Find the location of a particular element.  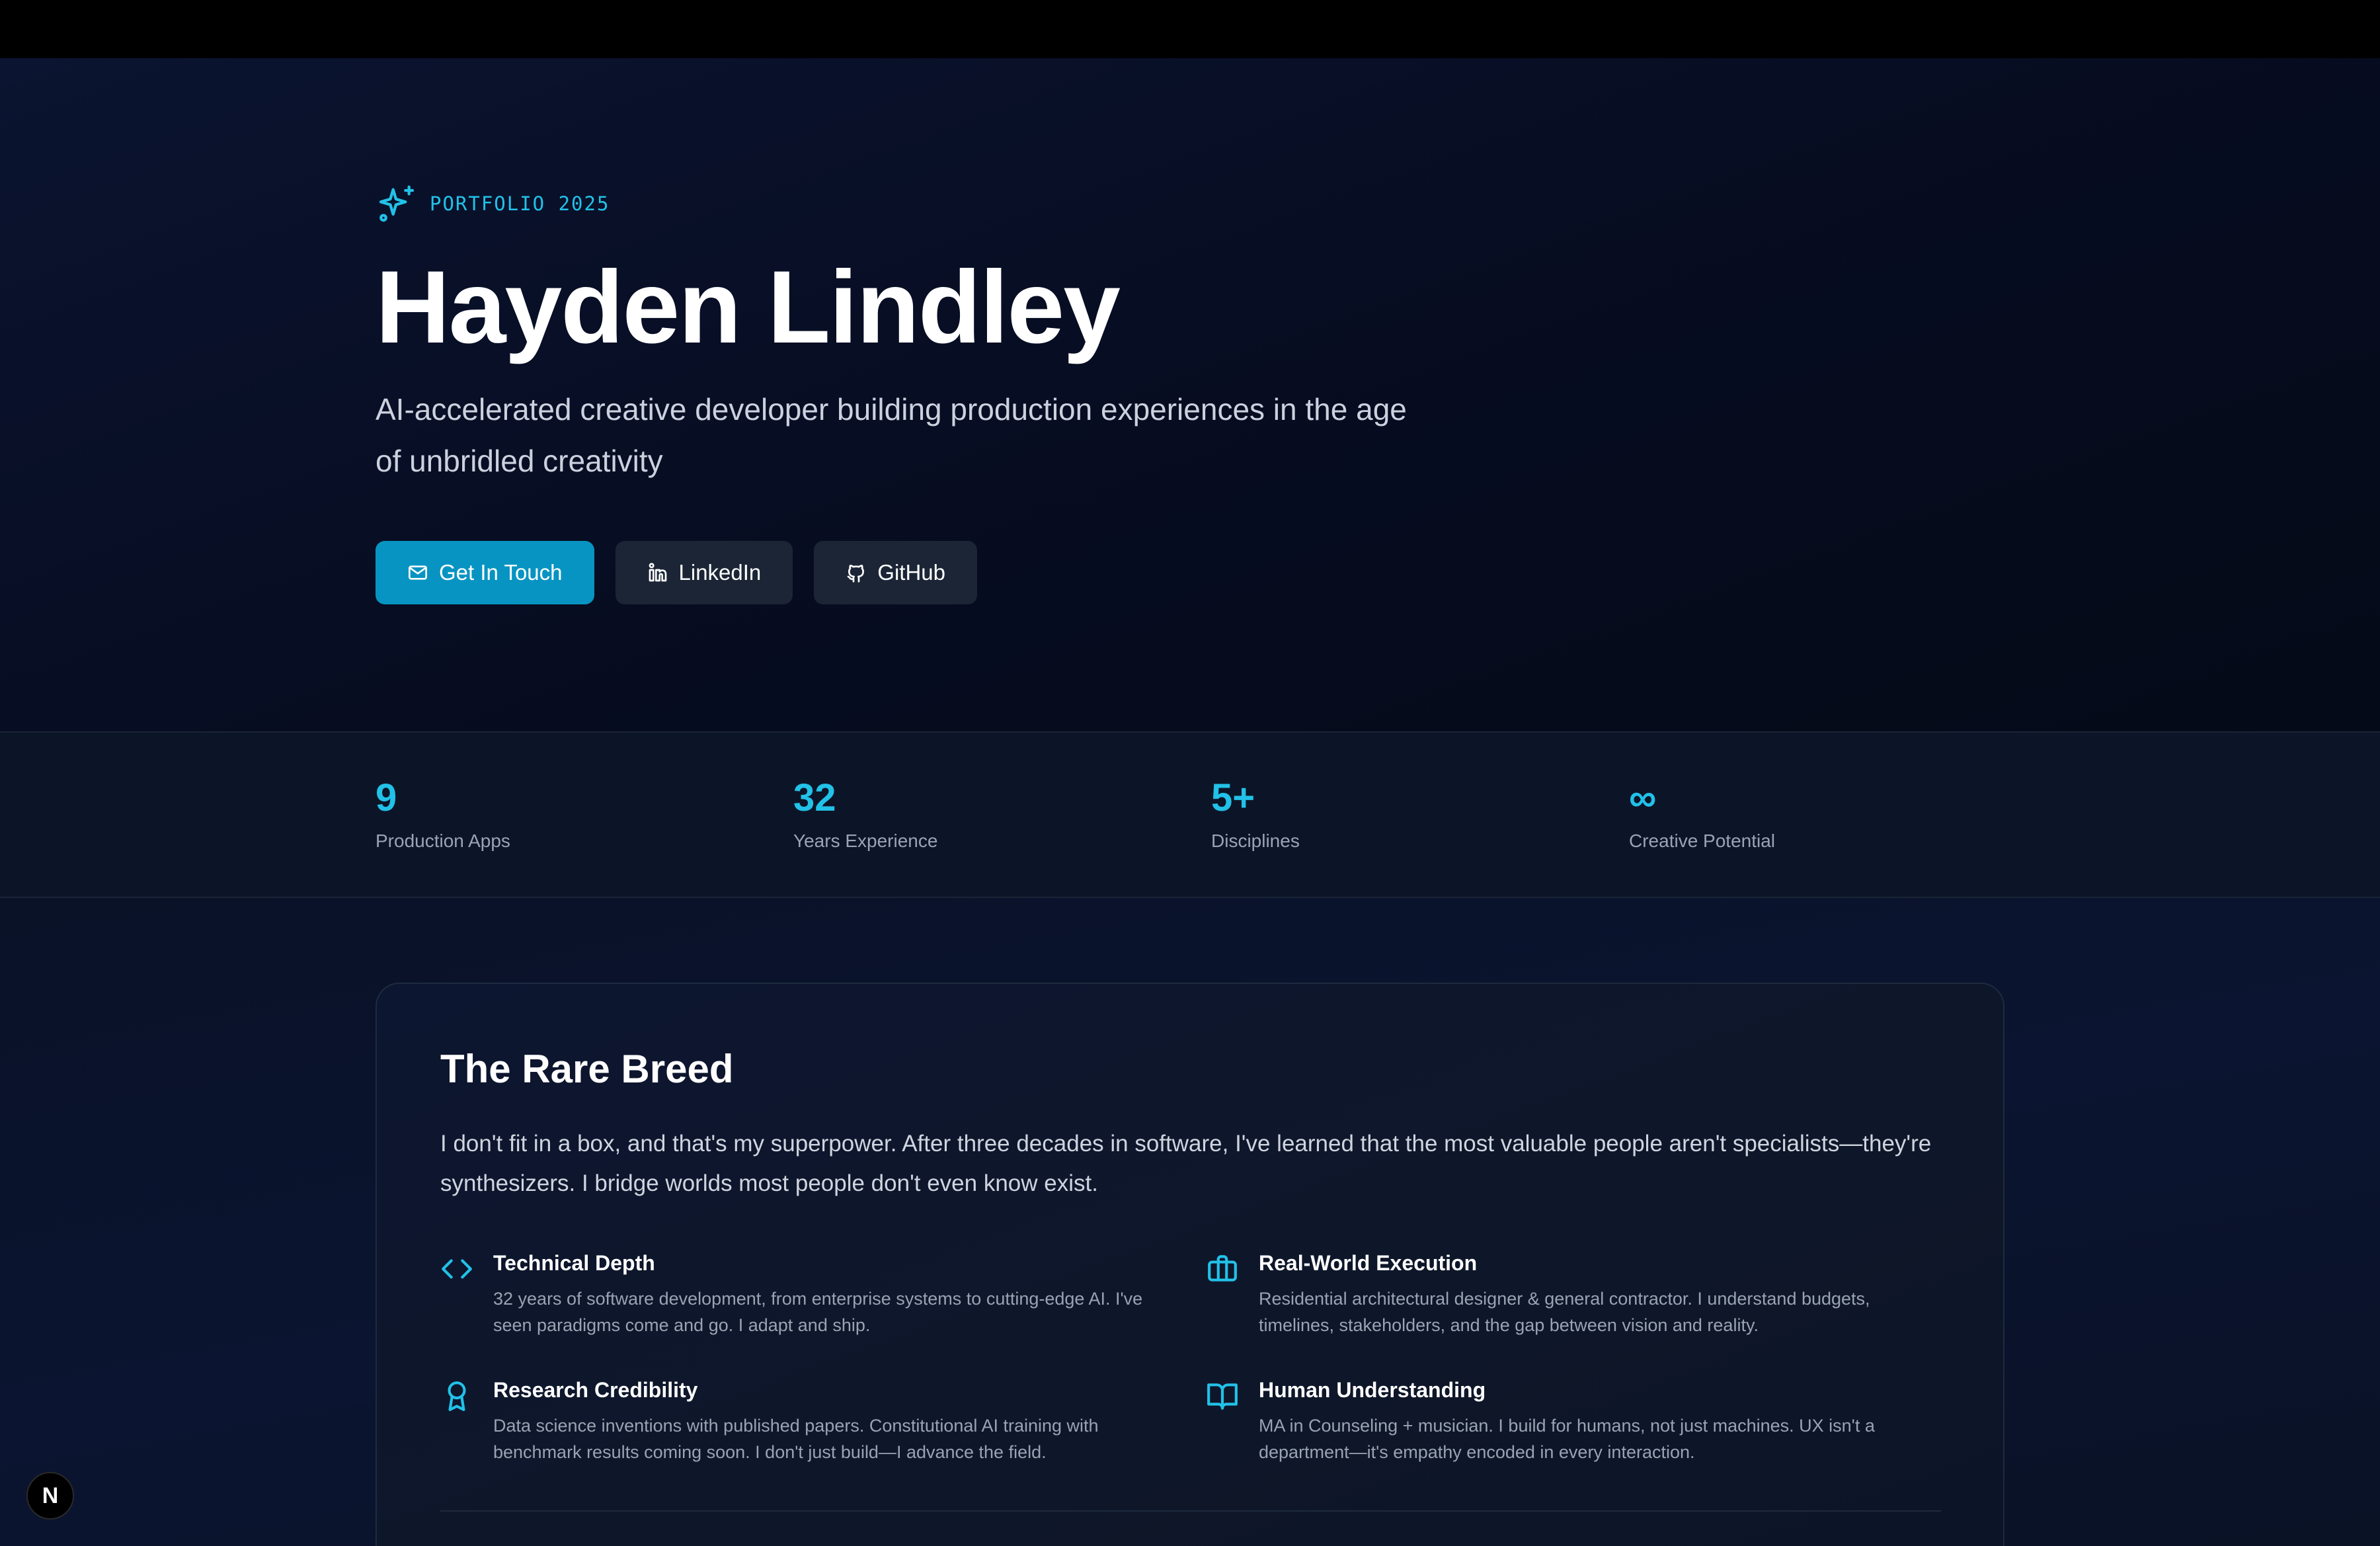

stat-value: 5+ is located at coordinates (1233, 797).